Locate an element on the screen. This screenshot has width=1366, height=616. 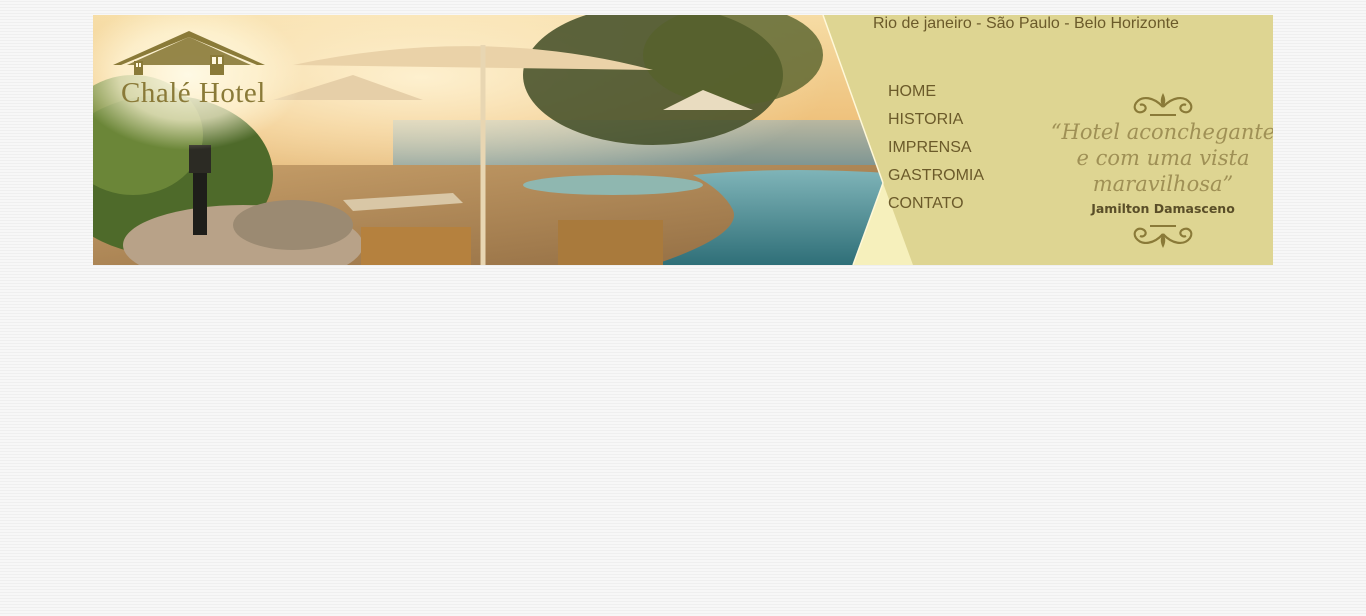
flourish-top-icon is located at coordinates (1163, 104).